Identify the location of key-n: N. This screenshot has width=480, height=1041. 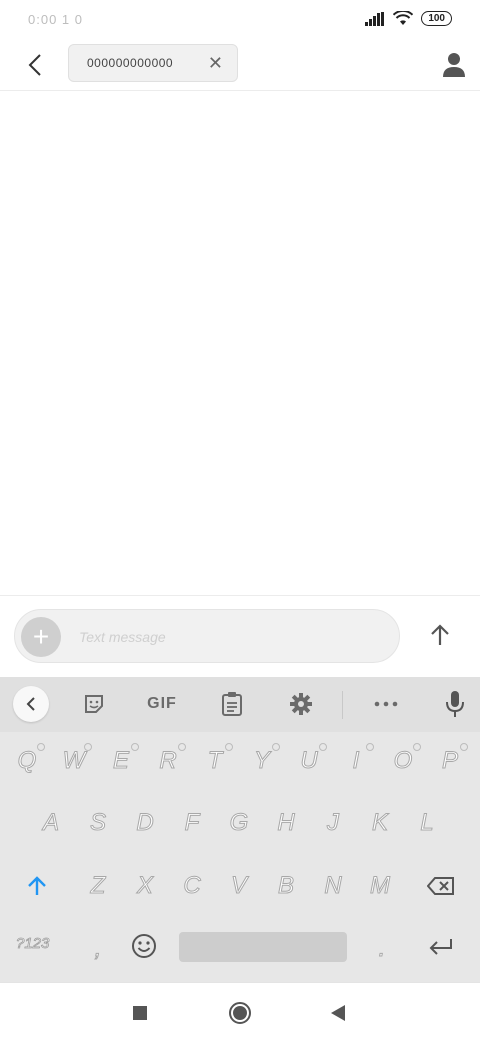
(333, 886).